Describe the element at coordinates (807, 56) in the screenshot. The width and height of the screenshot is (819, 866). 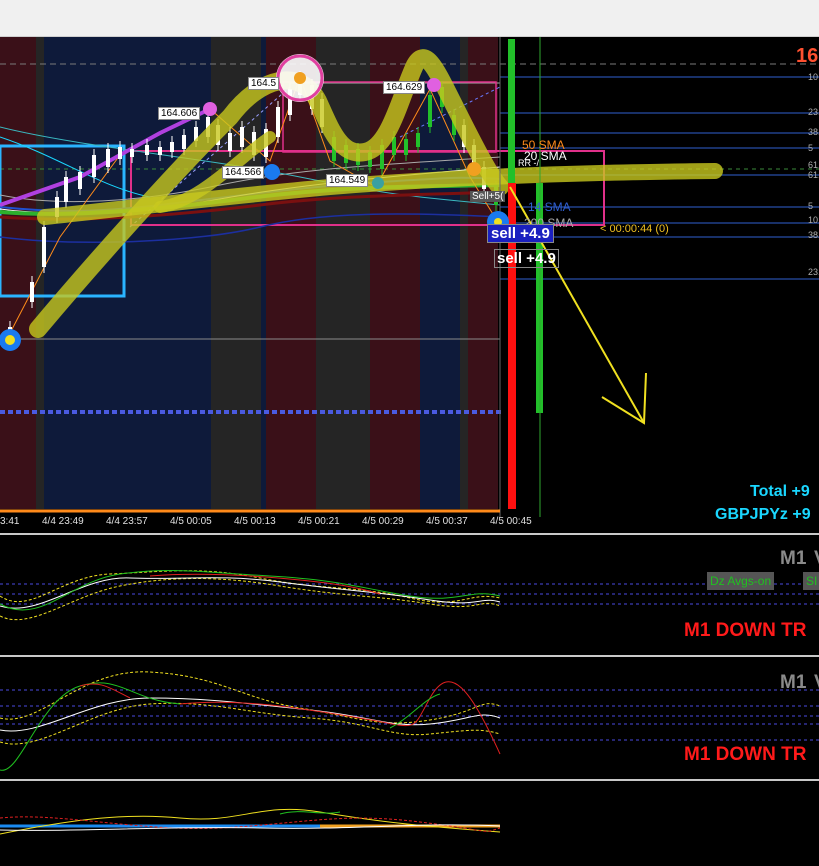
I see `price-edge-label: 16` at that location.